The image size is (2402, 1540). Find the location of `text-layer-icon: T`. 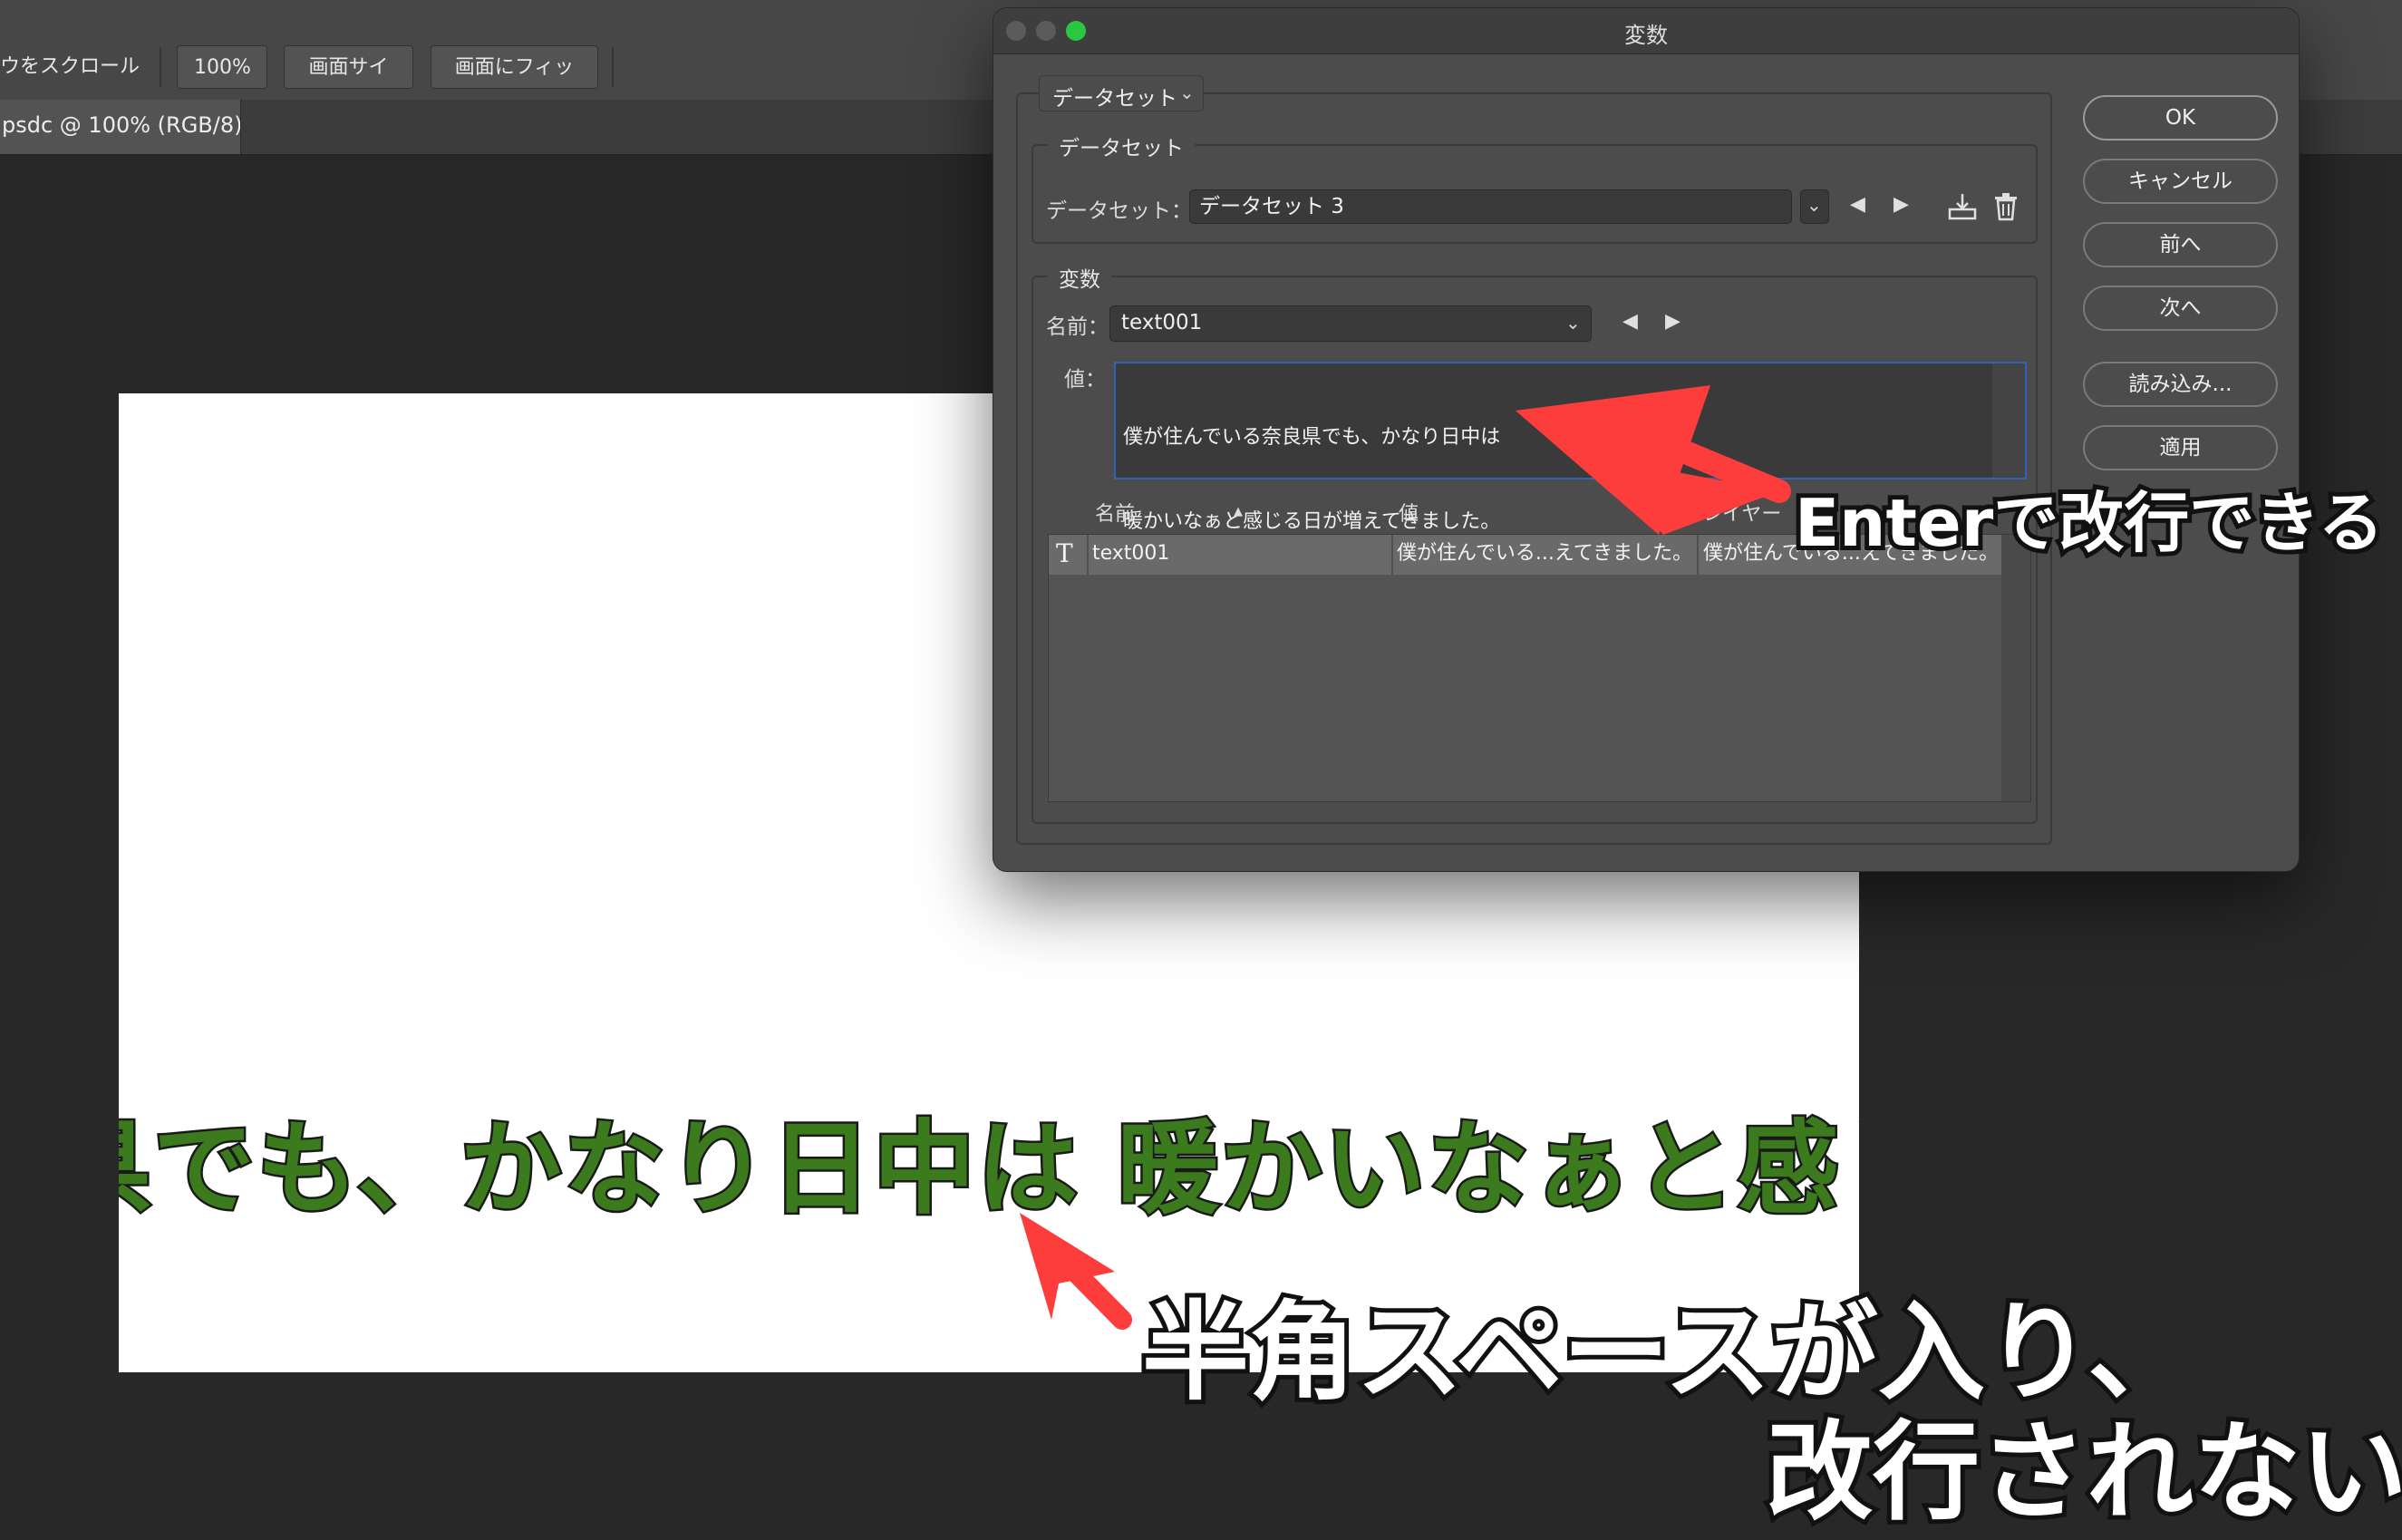

text-layer-icon: T is located at coordinates (1064, 553).